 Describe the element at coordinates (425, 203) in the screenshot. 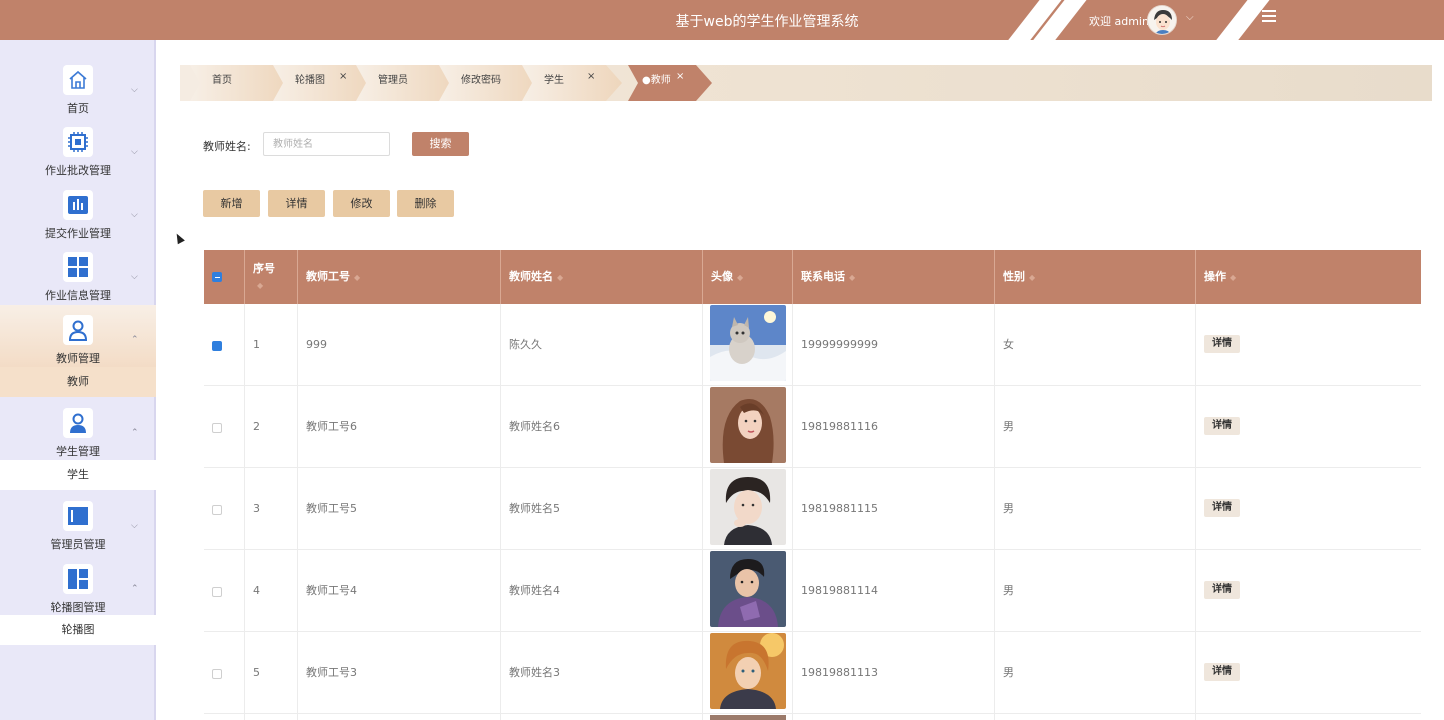

I see `delete-button: 删除` at that location.